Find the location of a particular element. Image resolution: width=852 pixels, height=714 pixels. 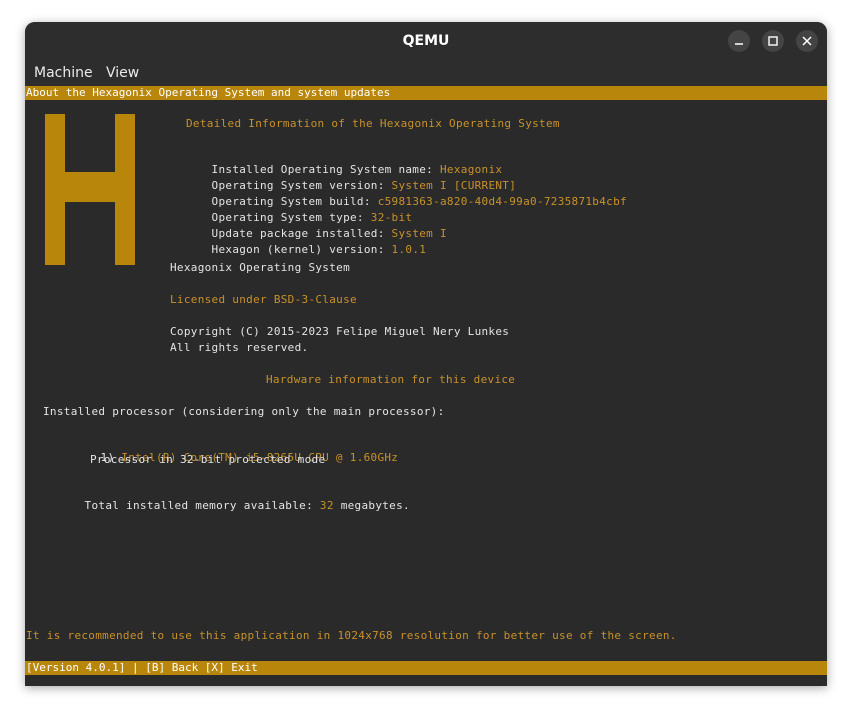

maximize-button is located at coordinates (773, 41).